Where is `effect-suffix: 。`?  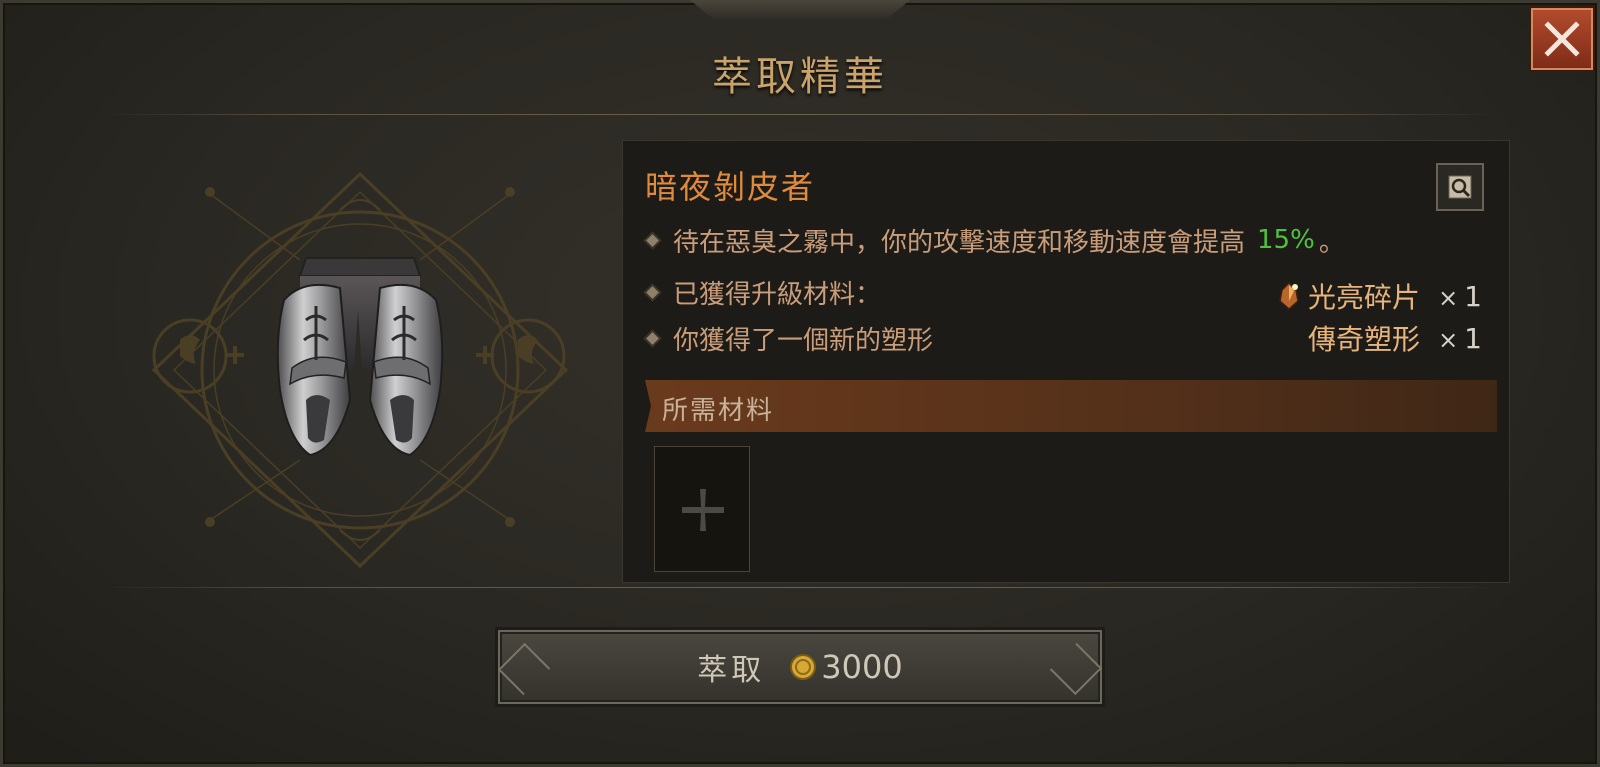 effect-suffix: 。 is located at coordinates (1331, 242).